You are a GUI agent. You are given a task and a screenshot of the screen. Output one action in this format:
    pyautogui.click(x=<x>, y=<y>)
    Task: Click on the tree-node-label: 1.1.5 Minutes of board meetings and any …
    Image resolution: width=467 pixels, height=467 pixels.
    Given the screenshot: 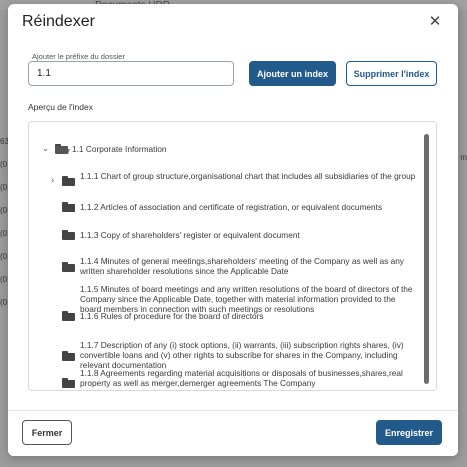 What is the action you would take?
    pyautogui.click(x=246, y=299)
    